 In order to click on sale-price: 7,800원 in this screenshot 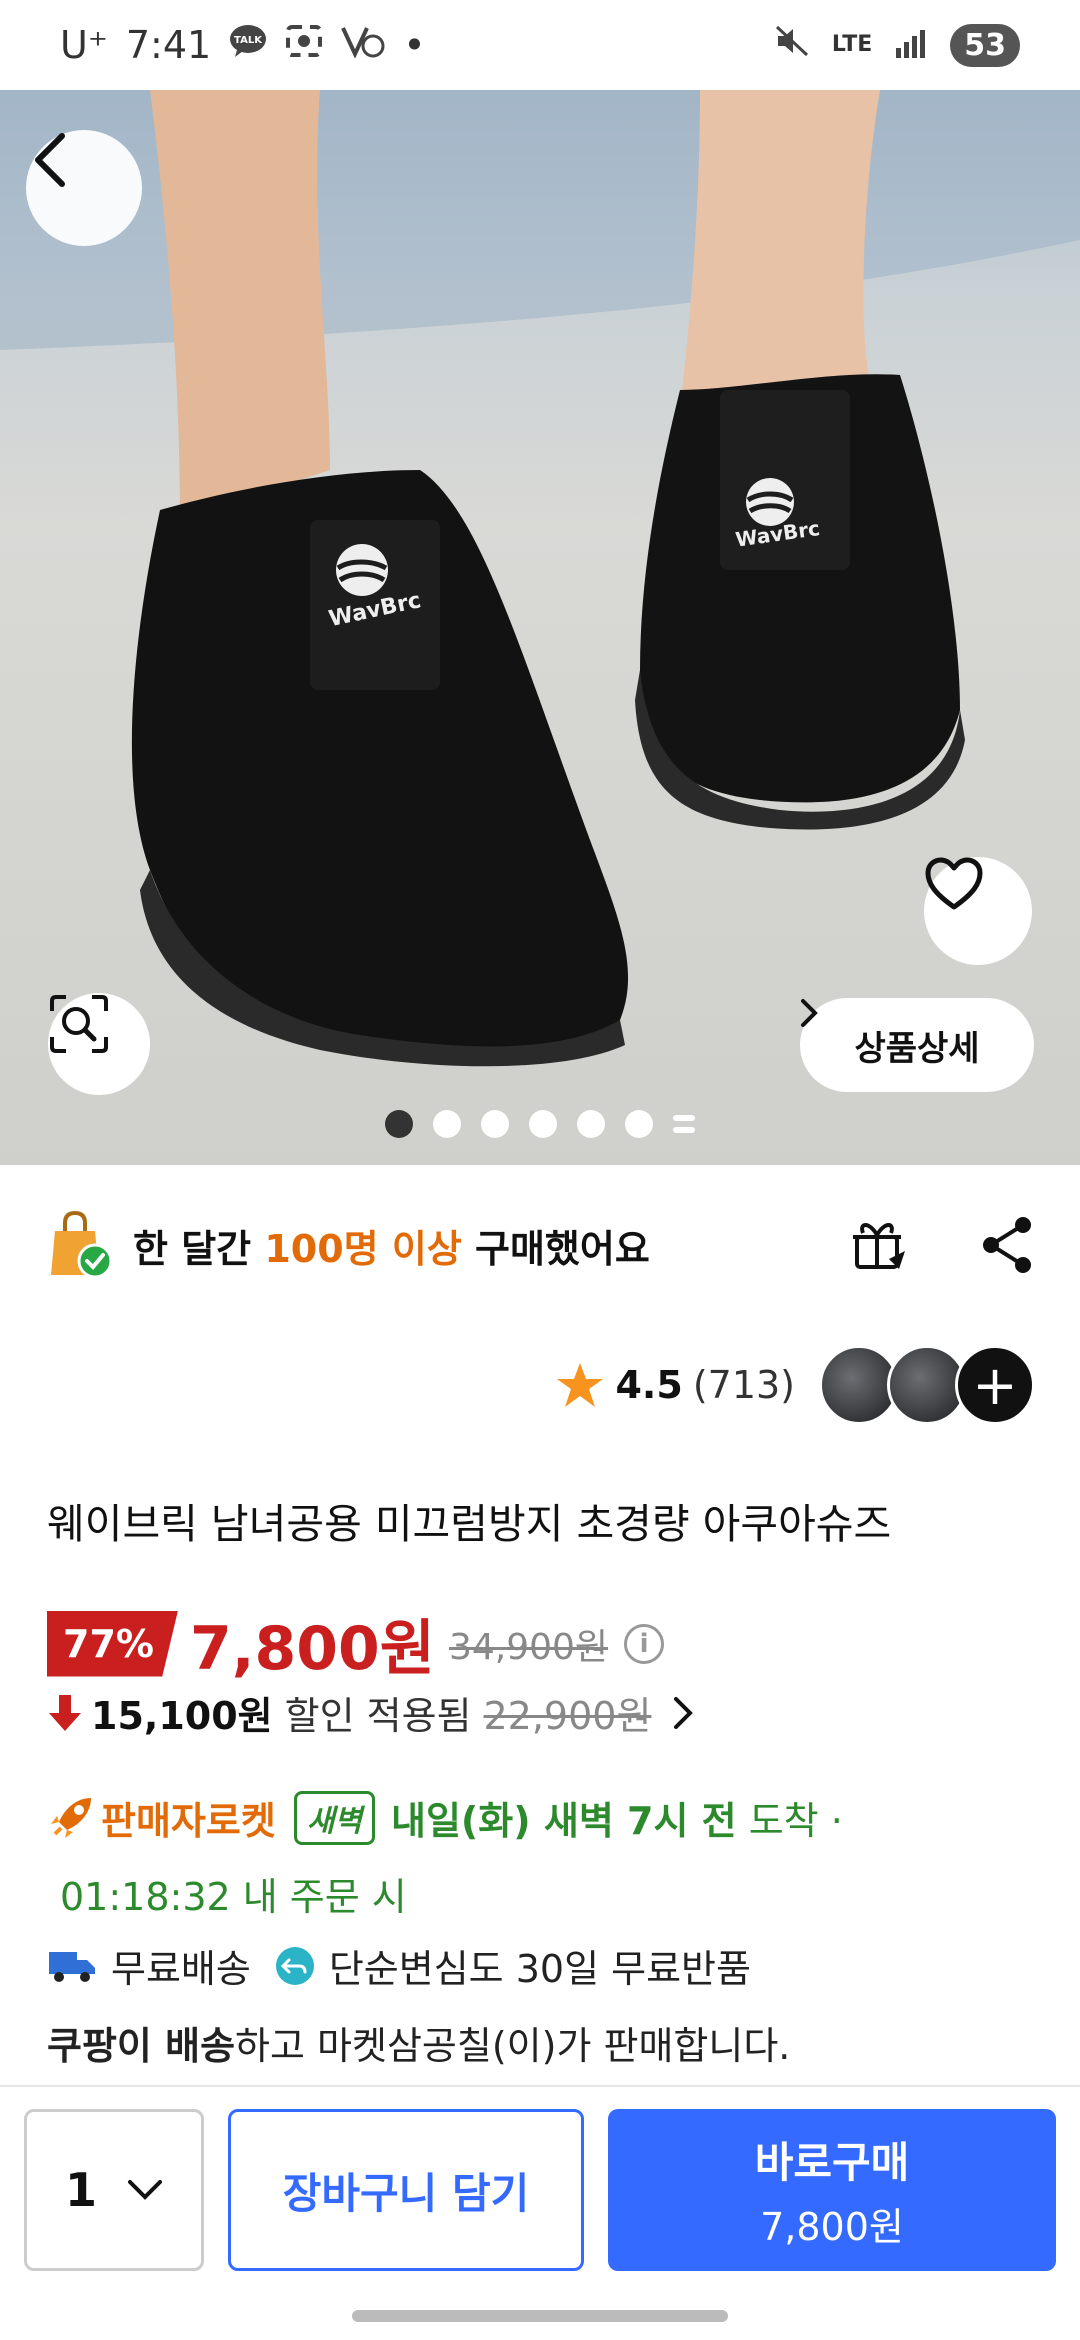, I will do `click(312, 1649)`.